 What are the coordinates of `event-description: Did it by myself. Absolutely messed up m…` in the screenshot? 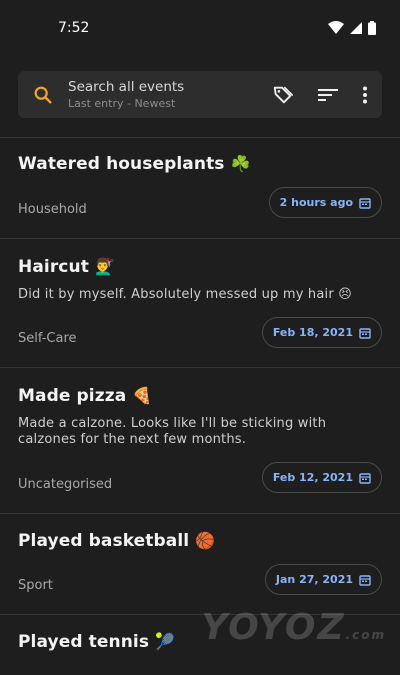 It's located at (200, 295).